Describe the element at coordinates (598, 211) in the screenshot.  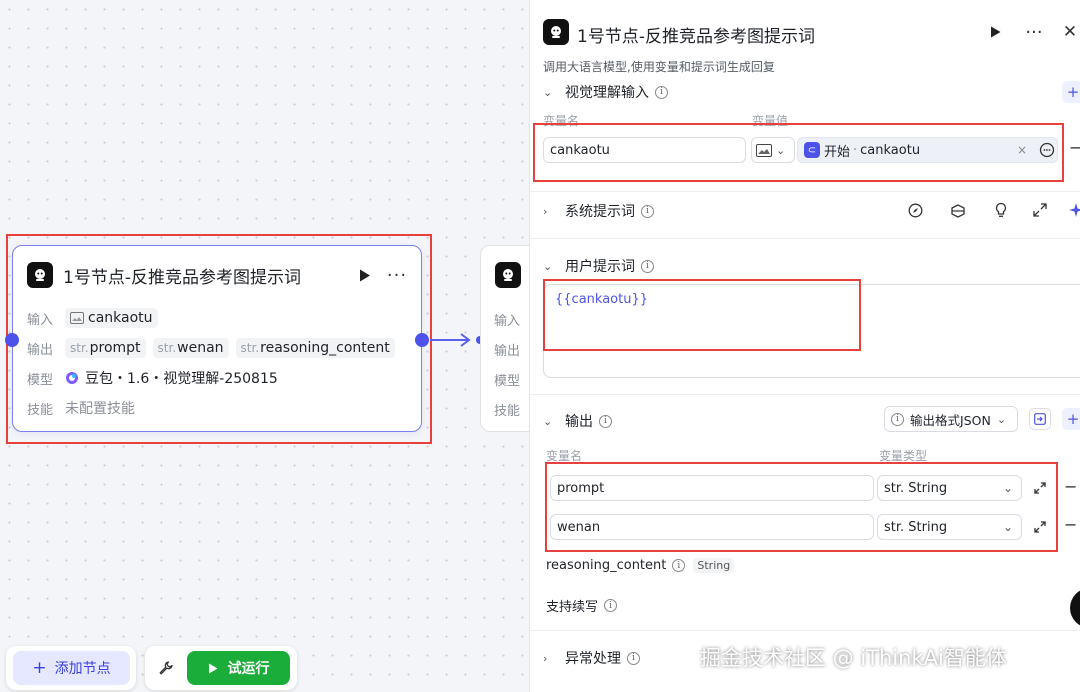
I see `system-prompt-section-header: › 系统提示词 i` at that location.